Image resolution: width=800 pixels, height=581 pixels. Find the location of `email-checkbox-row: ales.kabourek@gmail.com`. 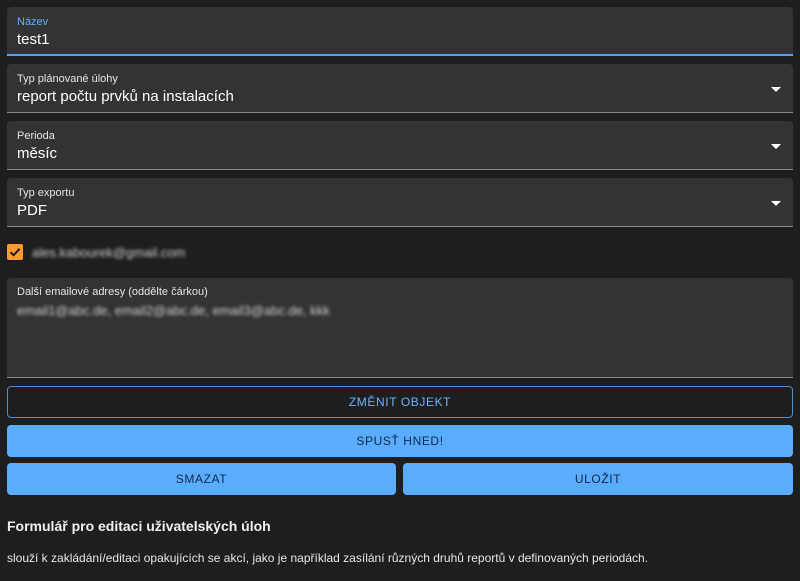

email-checkbox-row: ales.kabourek@gmail.com is located at coordinates (96, 252).